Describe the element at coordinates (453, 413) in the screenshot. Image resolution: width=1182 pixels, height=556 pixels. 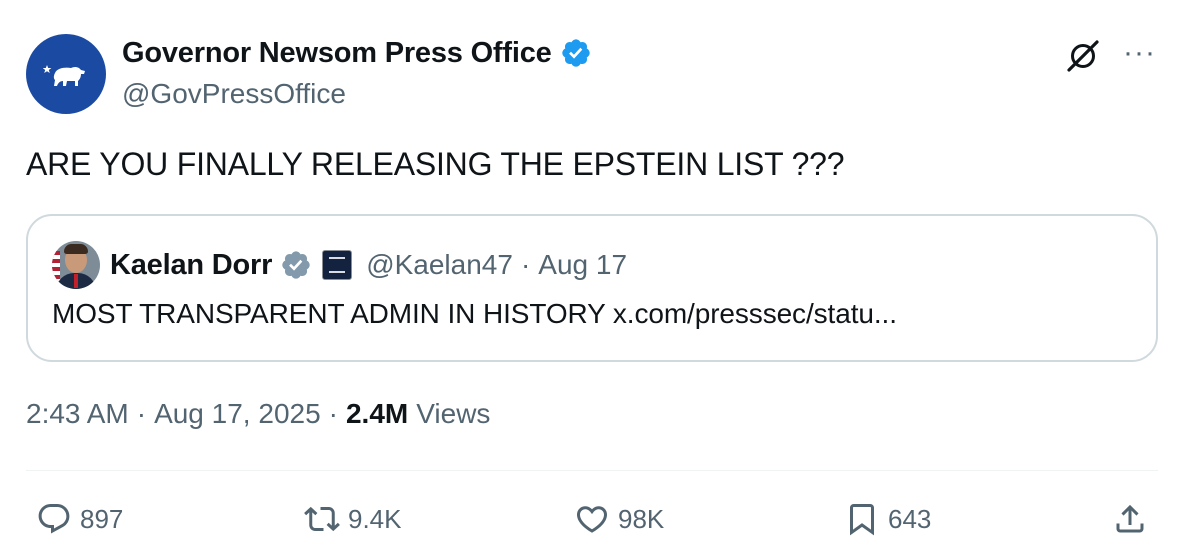
I see `views-label: Views` at that location.